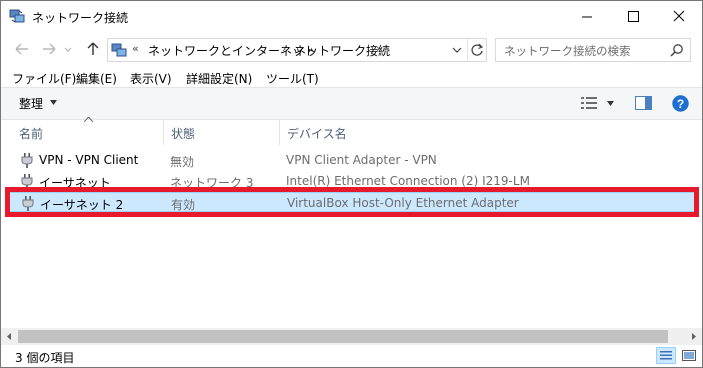 This screenshot has width=703, height=368. Describe the element at coordinates (633, 16) in the screenshot. I see `maximize-button` at that location.